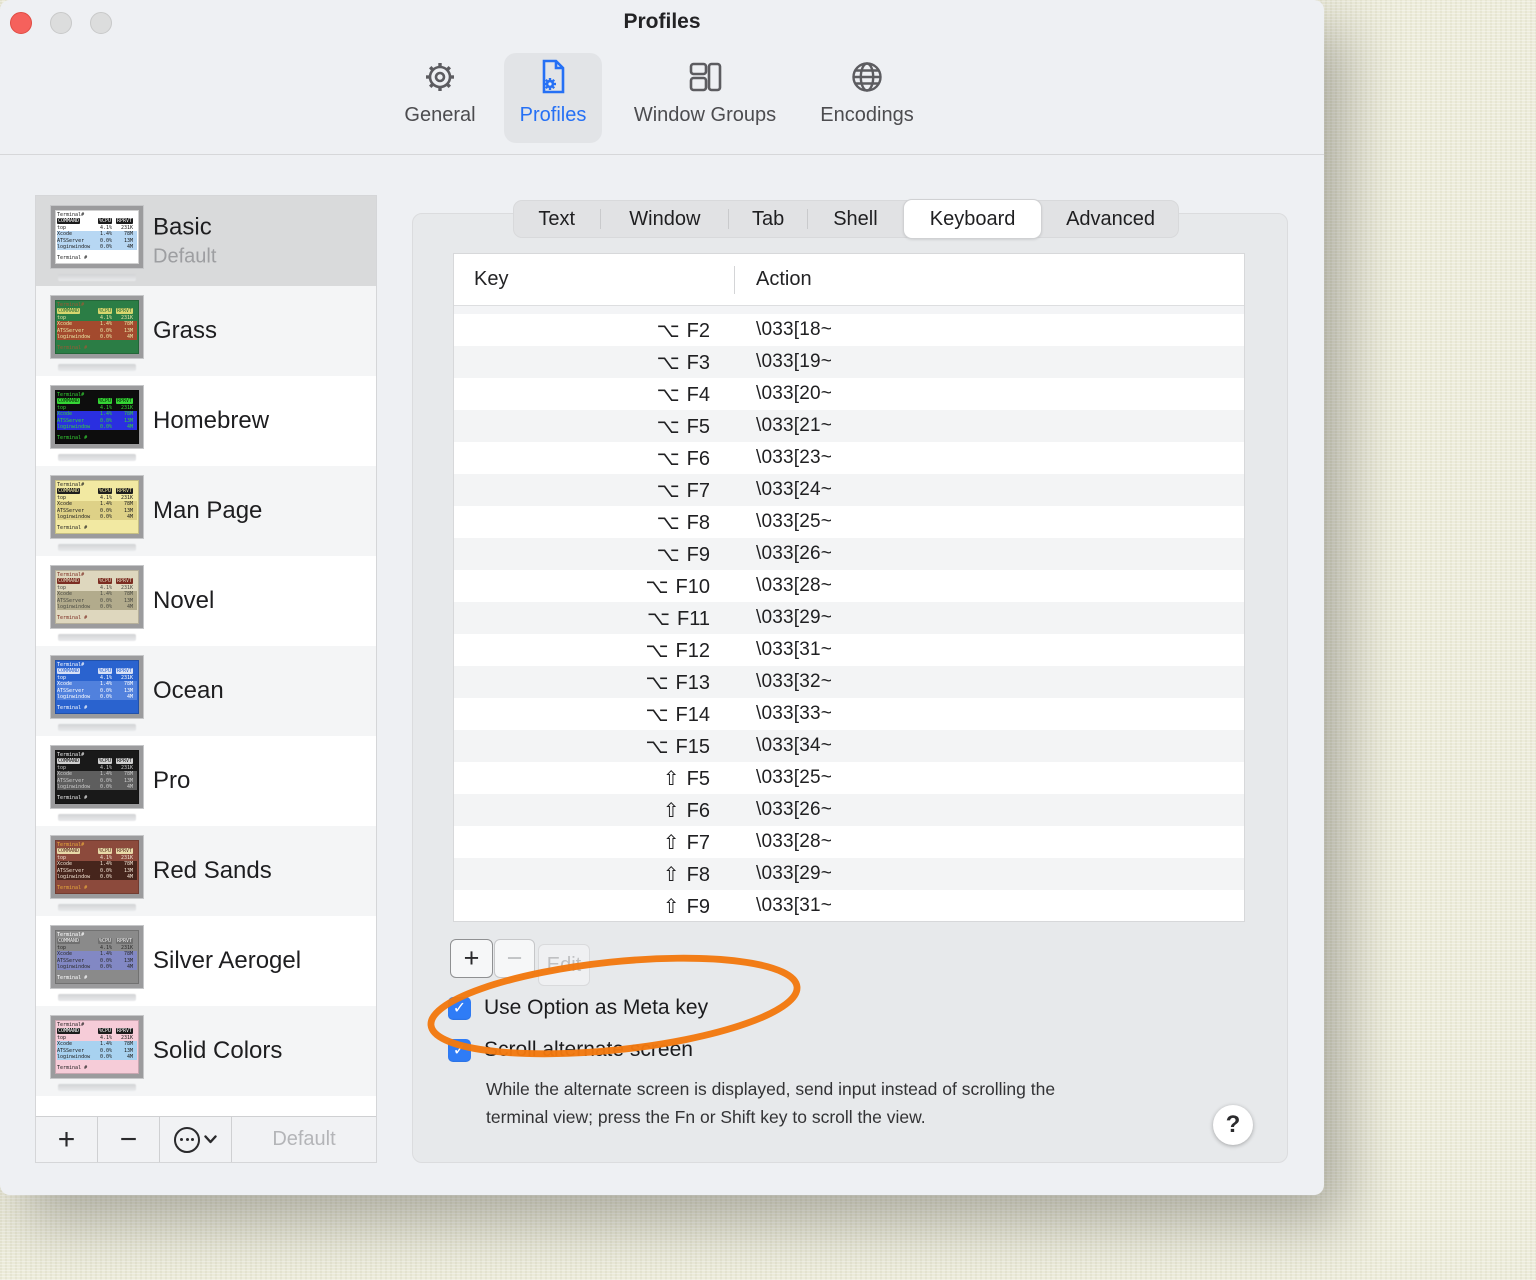 The width and height of the screenshot is (1536, 1280). I want to click on tab-text: Text, so click(556, 219).